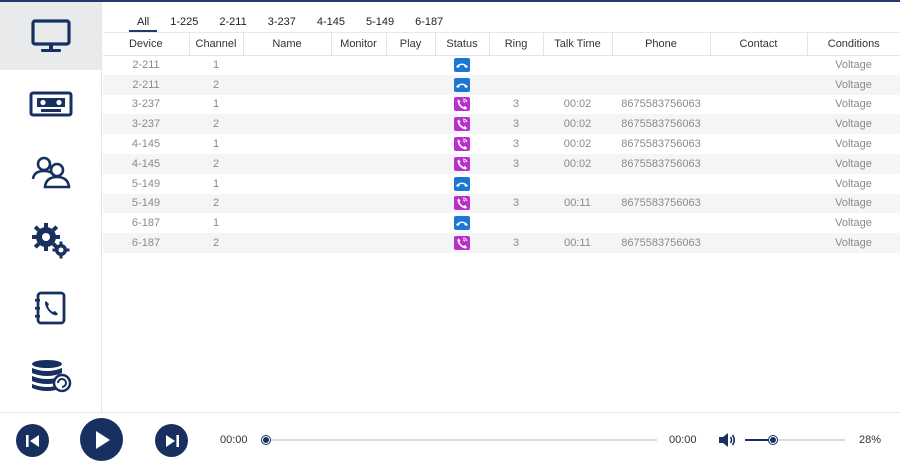  Describe the element at coordinates (184, 24) in the screenshot. I see `tab-1-225: 1-225` at that location.